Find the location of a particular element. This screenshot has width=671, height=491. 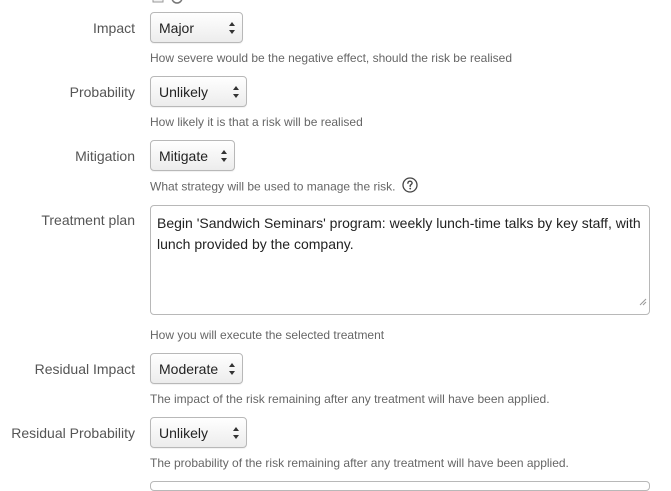

residual-impact-select-value: Moderate is located at coordinates (189, 369).